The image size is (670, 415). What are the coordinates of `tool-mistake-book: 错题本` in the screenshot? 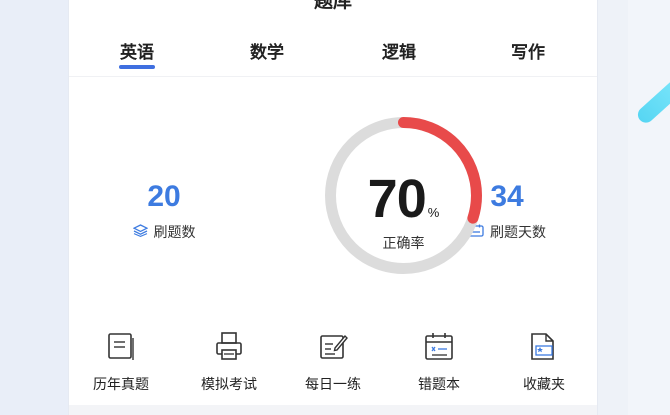 It's located at (439, 362).